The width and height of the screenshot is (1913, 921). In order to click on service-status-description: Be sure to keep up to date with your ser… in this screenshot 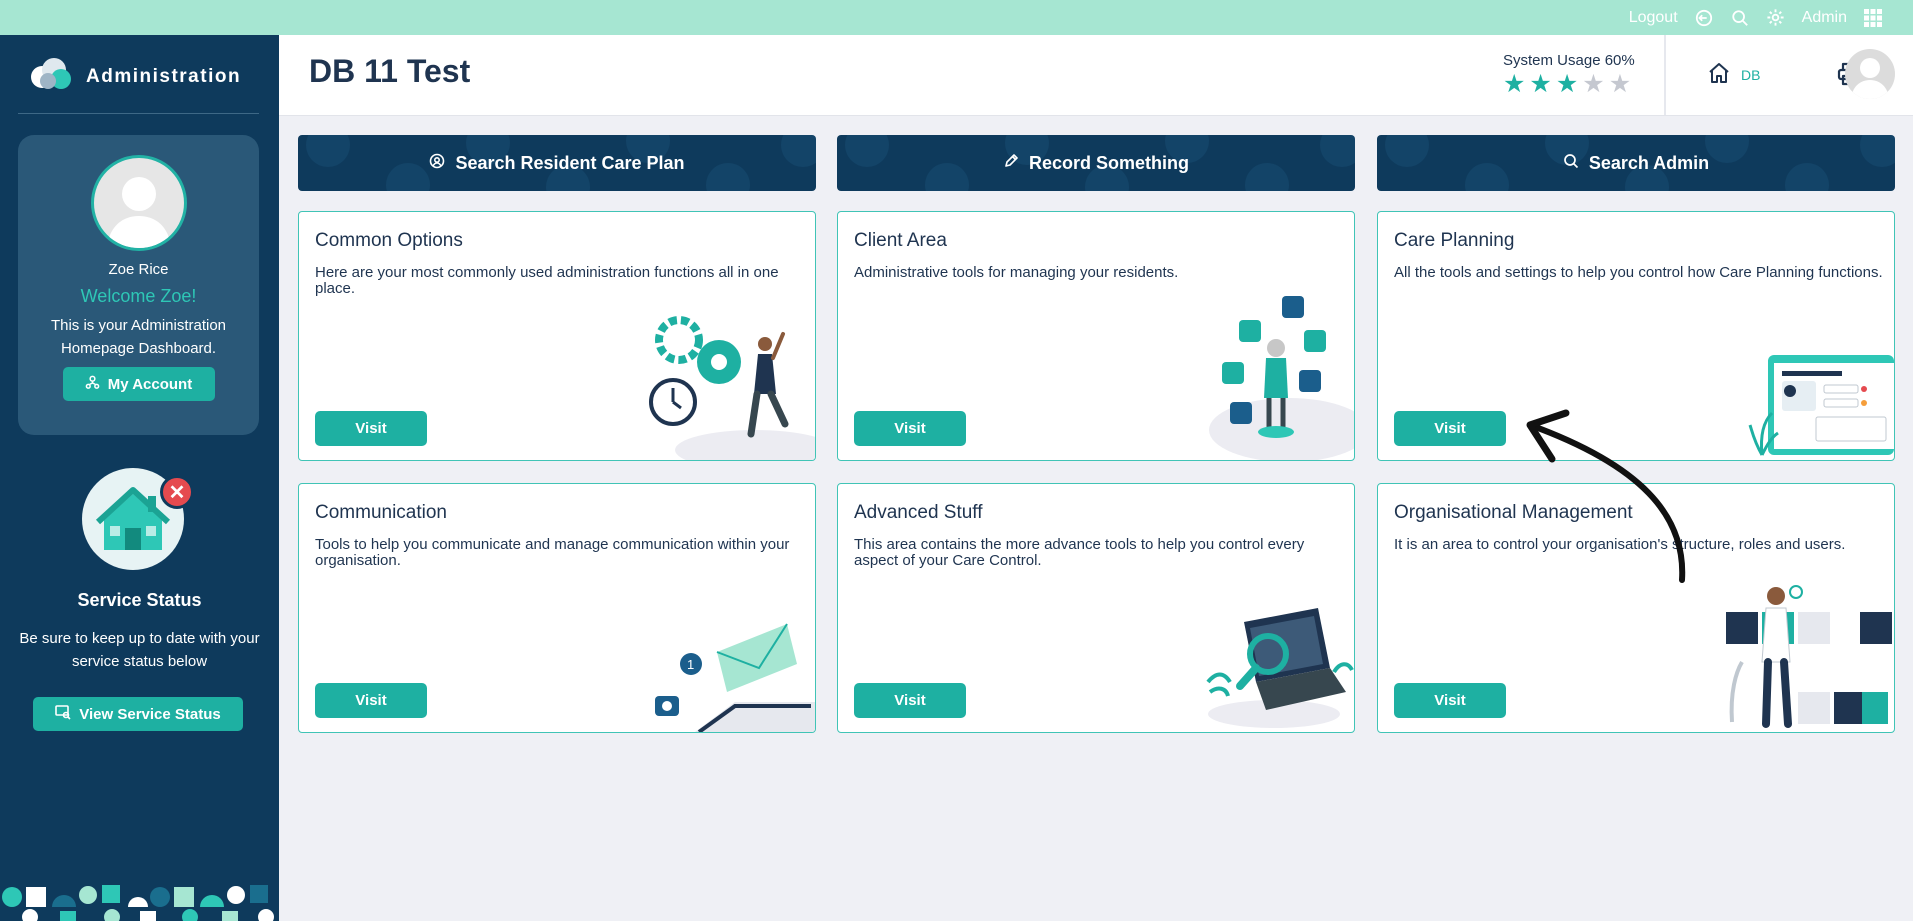, I will do `click(139, 650)`.